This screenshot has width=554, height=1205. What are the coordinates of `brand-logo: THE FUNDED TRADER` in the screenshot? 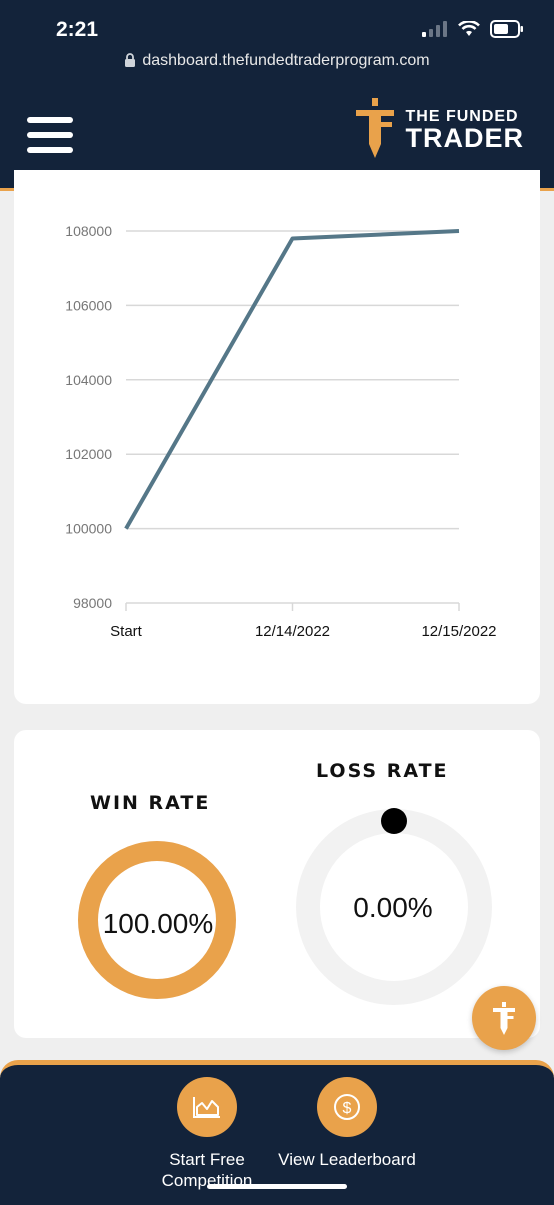 It's located at (438, 130).